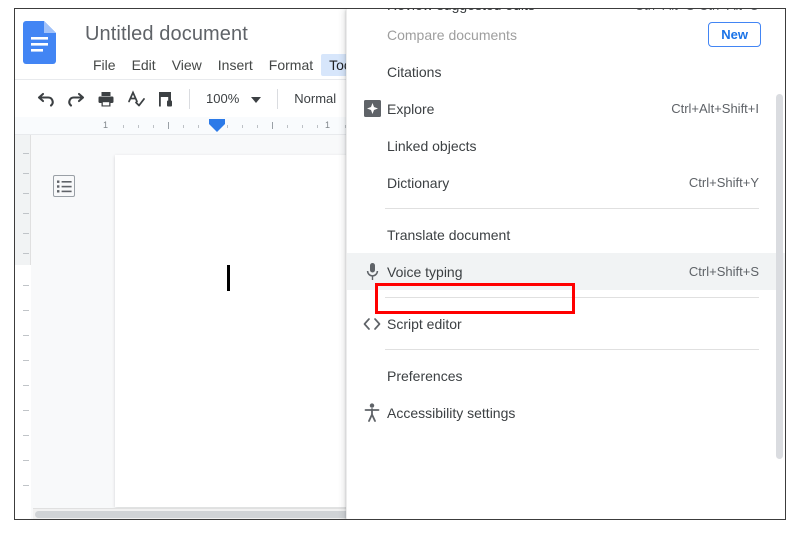 Image resolution: width=800 pixels, height=534 pixels. Describe the element at coordinates (411, 108) in the screenshot. I see `menu-item-label: Explore` at that location.